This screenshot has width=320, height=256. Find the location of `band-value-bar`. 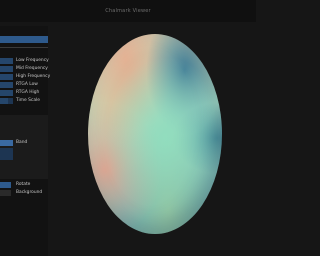

band-value-bar is located at coordinates (6, 154).